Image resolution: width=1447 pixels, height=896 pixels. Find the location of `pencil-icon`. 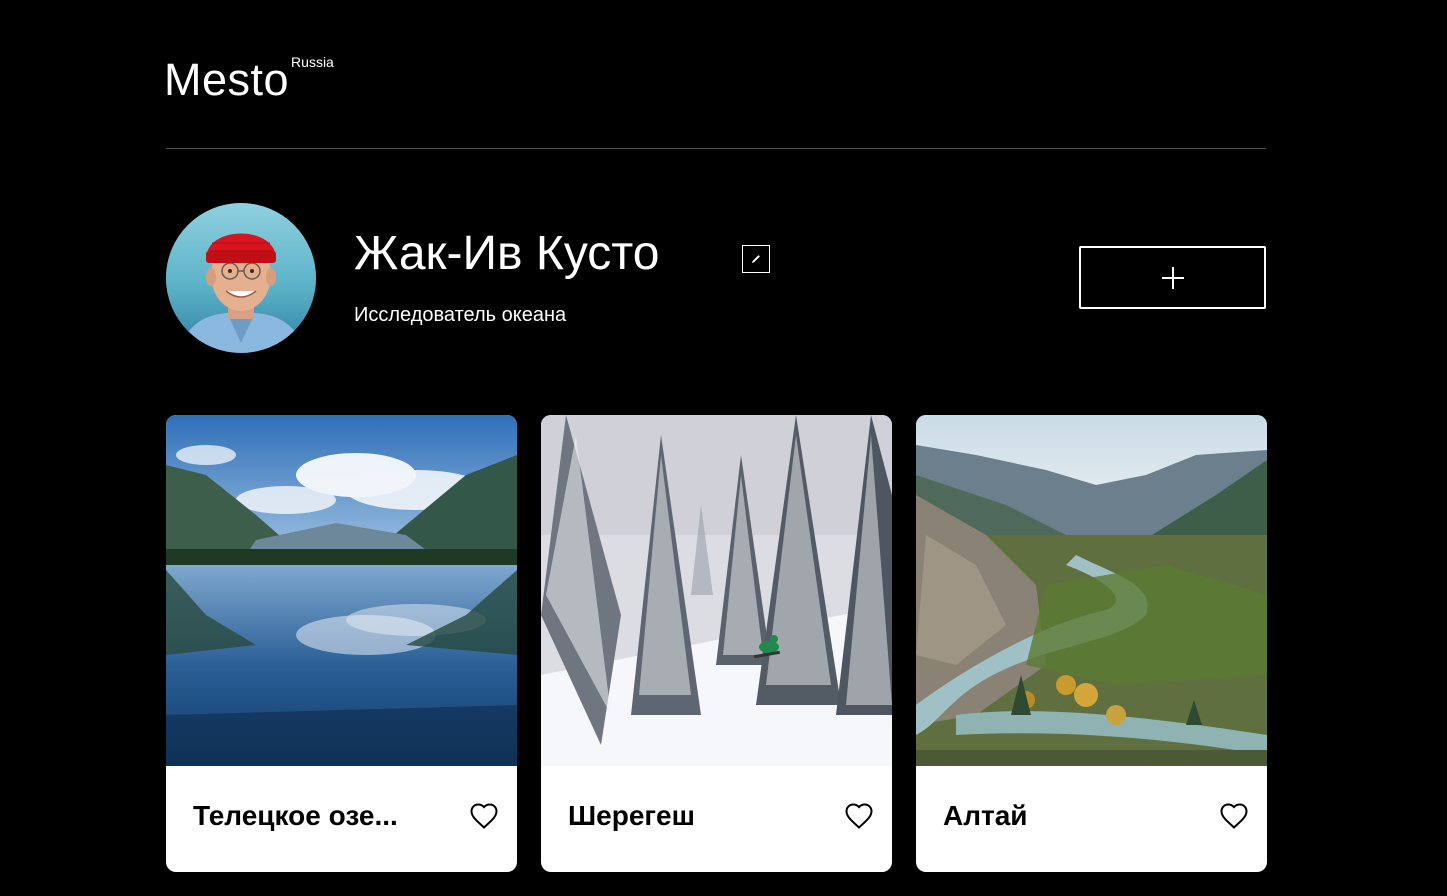

pencil-icon is located at coordinates (756, 259).